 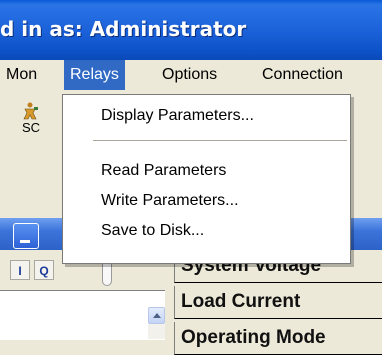 What do you see at coordinates (31, 127) in the screenshot?
I see `sc-label: SC` at bounding box center [31, 127].